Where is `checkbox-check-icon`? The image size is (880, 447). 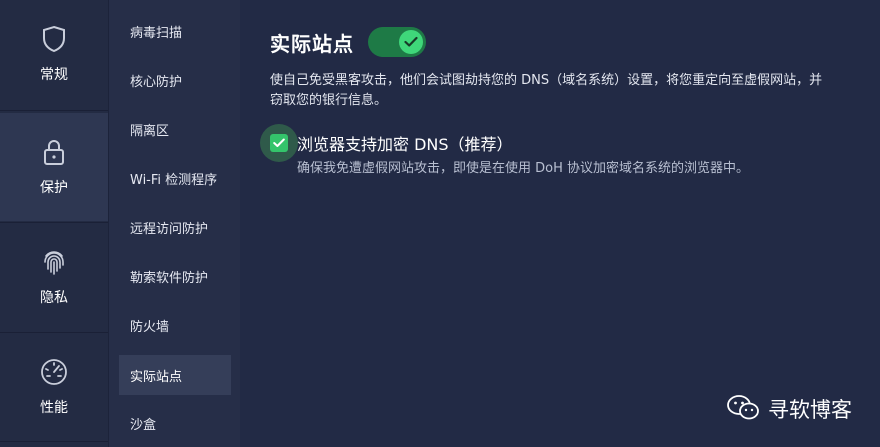 checkbox-check-icon is located at coordinates (279, 143).